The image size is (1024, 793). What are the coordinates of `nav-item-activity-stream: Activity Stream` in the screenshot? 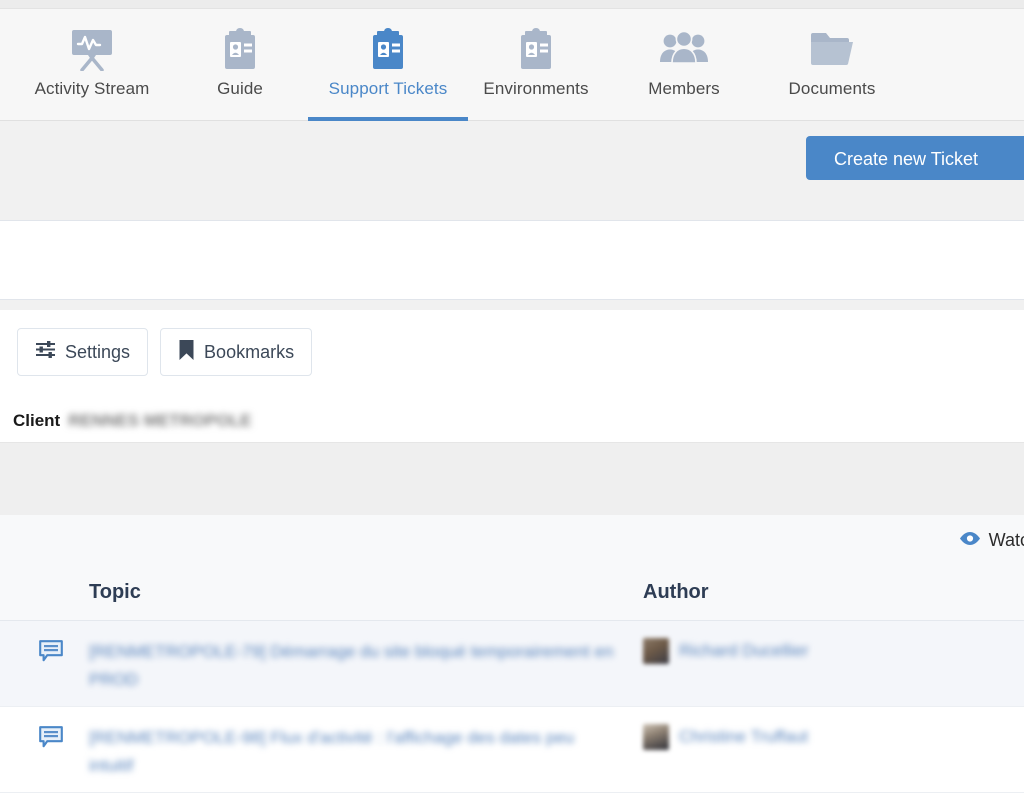 It's located at (92, 65).